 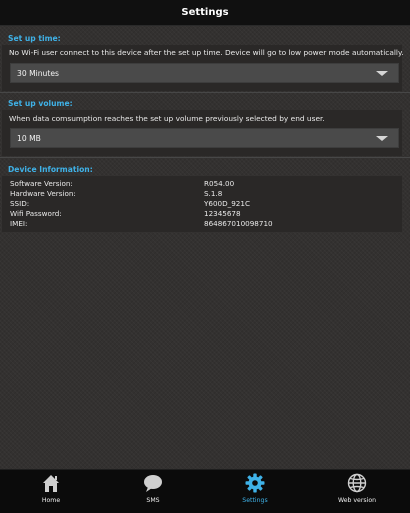 I want to click on device-info-label: Device Information:, so click(x=50, y=169).